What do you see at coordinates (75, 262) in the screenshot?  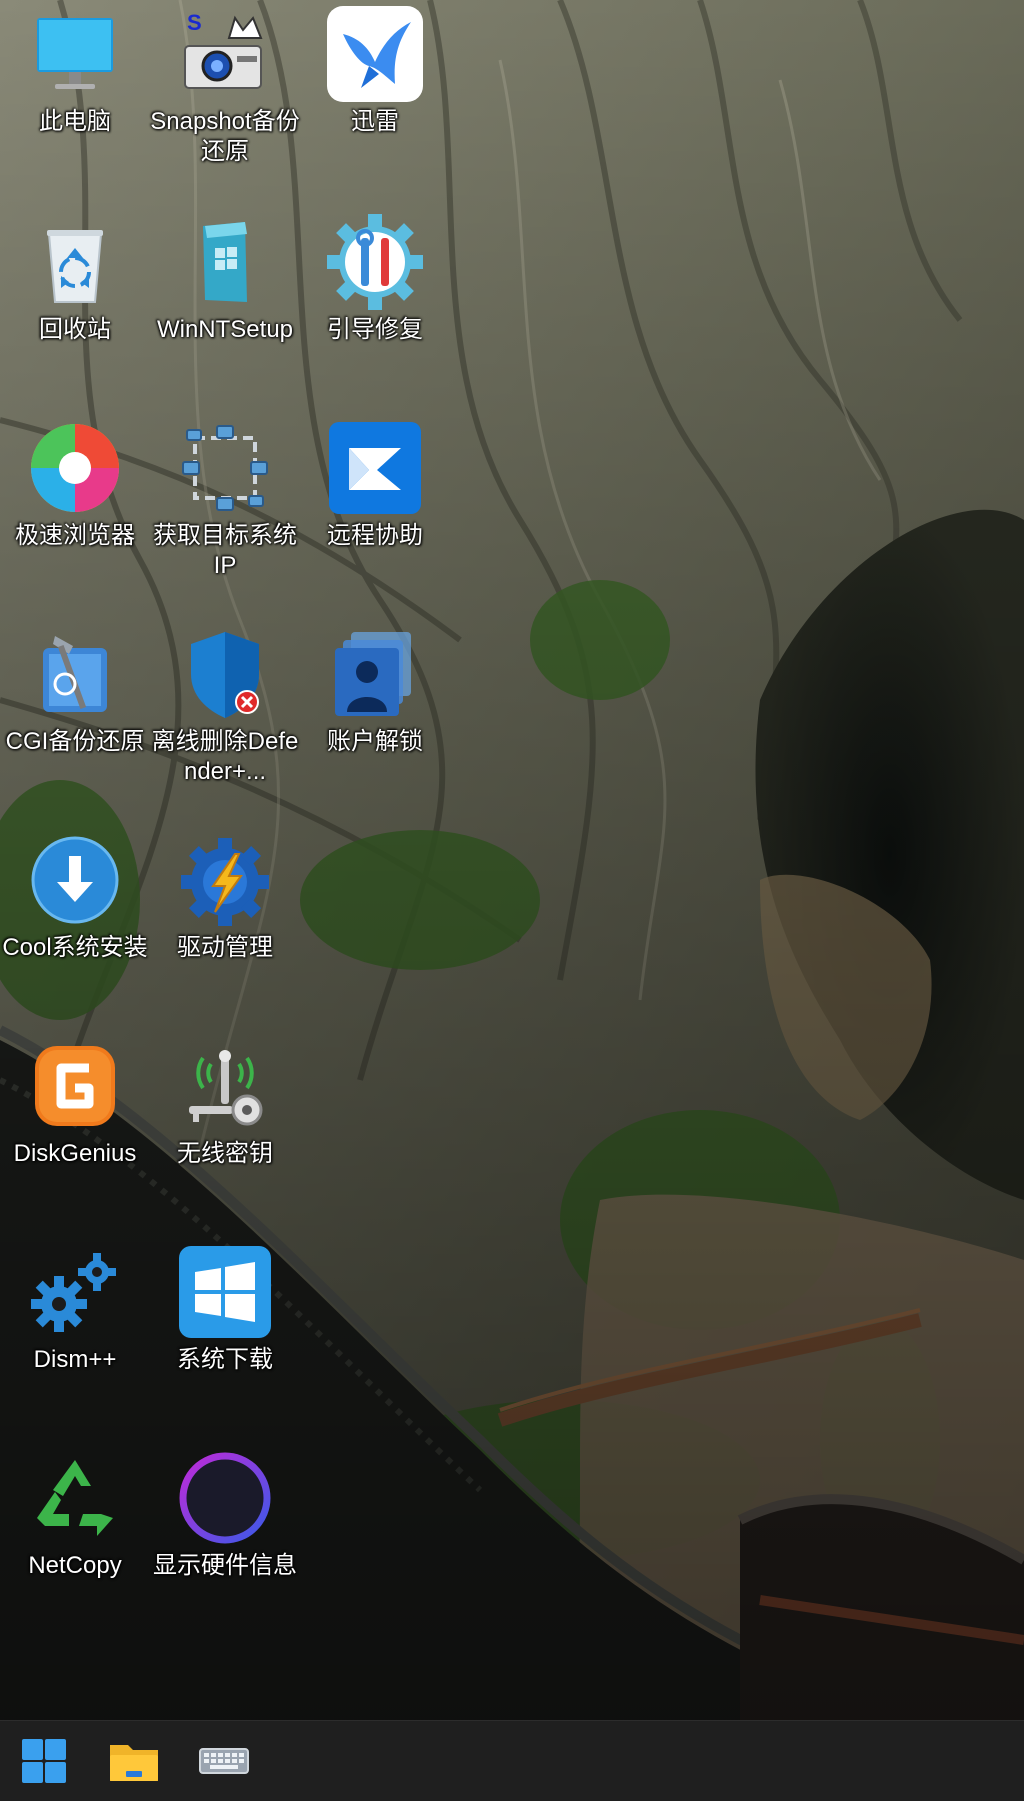 I see `recycle-bin-icon` at bounding box center [75, 262].